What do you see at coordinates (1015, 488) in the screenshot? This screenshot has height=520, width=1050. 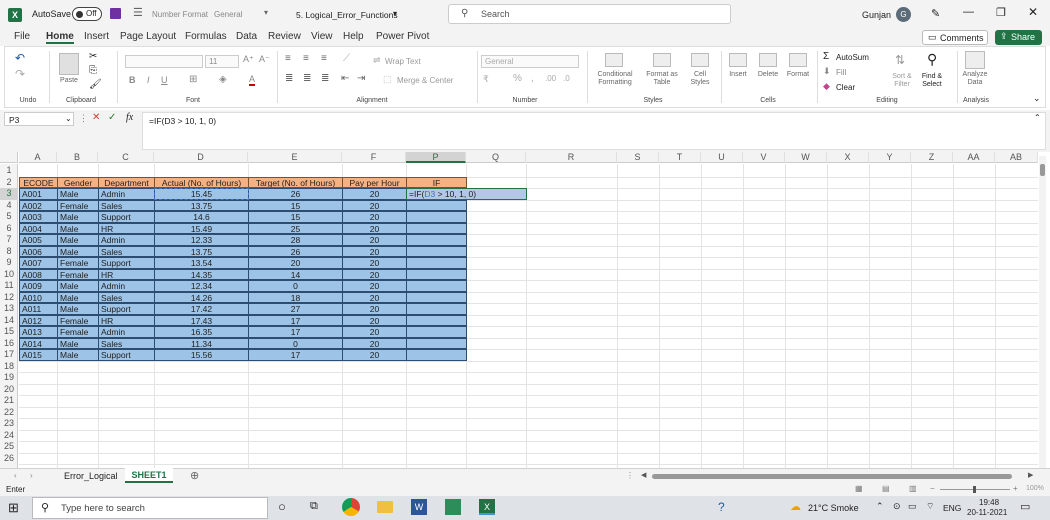 I see `zoom-in-icon: +` at bounding box center [1015, 488].